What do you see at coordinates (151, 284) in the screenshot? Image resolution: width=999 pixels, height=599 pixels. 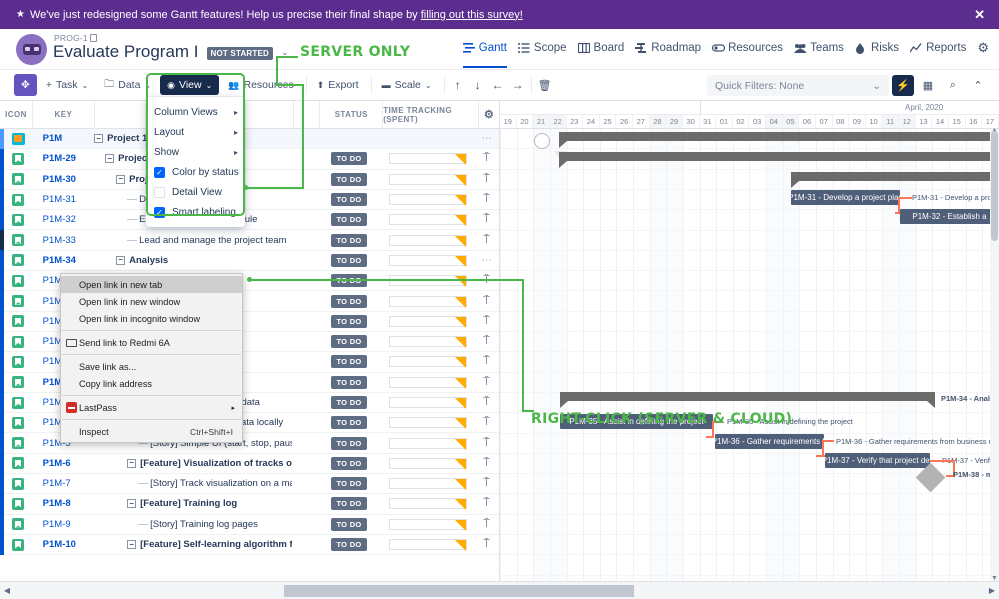 I see `context-menu-item-open-link-in-new-tab: Open link in new tab` at bounding box center [151, 284].